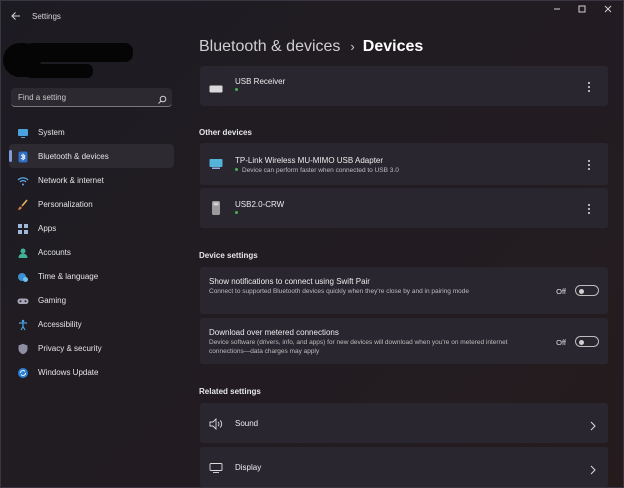 This screenshot has width=624, height=488. What do you see at coordinates (228, 255) in the screenshot?
I see `section-heading-device-settings: Device settings` at bounding box center [228, 255].